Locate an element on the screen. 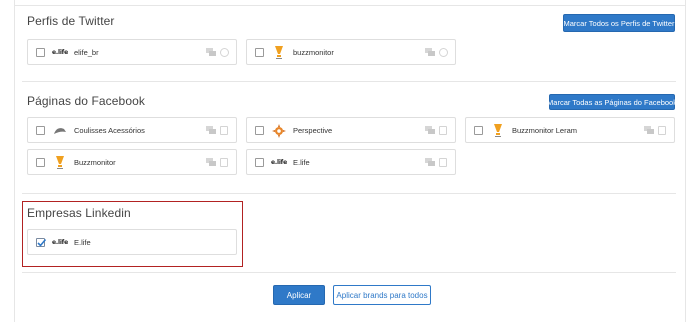 The height and width of the screenshot is (322, 700). coulisses-logo-icon is located at coordinates (60, 130).